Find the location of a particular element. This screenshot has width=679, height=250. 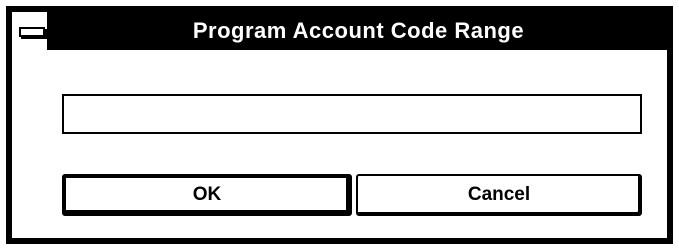

cancel-button: Cancel is located at coordinates (499, 195).